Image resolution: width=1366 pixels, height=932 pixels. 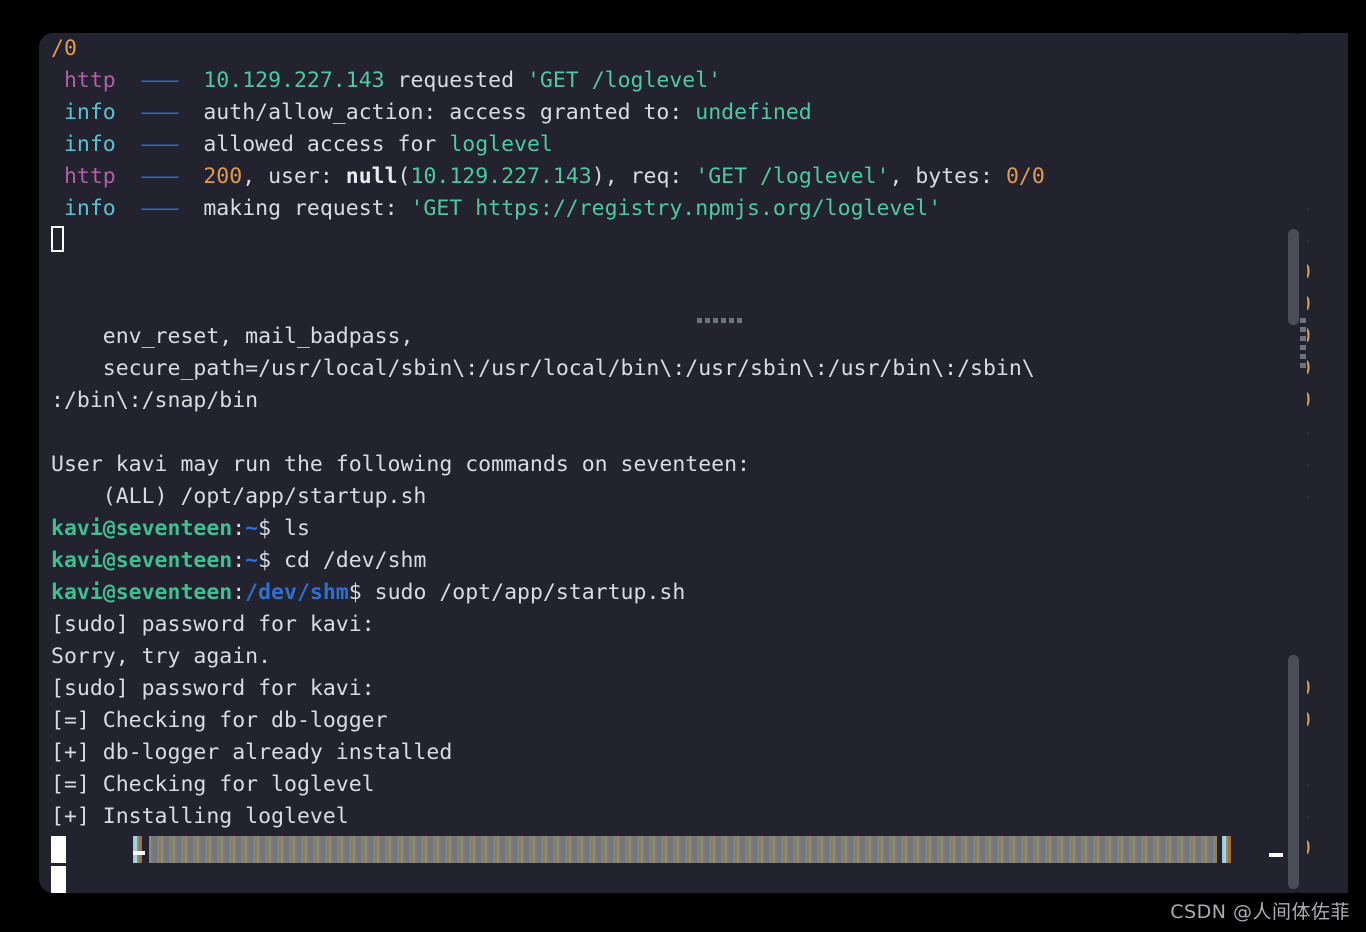 What do you see at coordinates (679, 305) in the screenshot?
I see `line-fold-marker` at bounding box center [679, 305].